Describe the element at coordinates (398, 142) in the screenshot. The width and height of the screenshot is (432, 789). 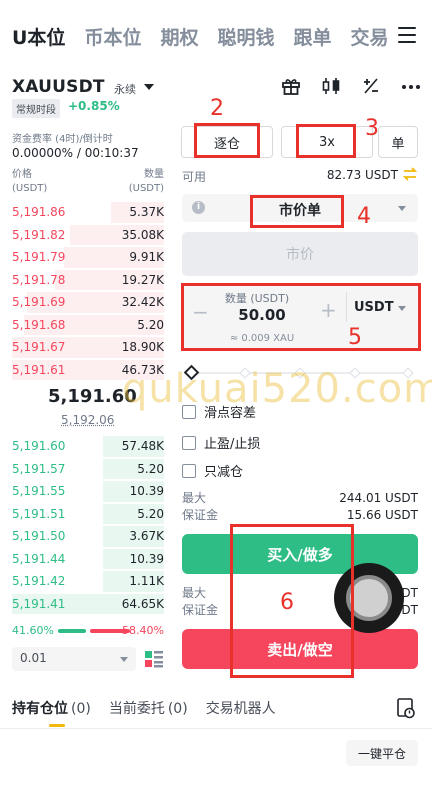
I see `position-mode-button: 单` at that location.